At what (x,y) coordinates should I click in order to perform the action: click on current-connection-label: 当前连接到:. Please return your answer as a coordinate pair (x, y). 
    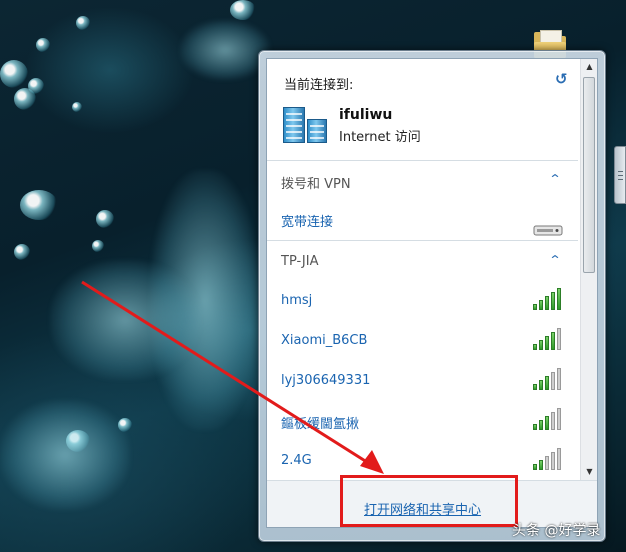
    Looking at the image, I should click on (319, 85).